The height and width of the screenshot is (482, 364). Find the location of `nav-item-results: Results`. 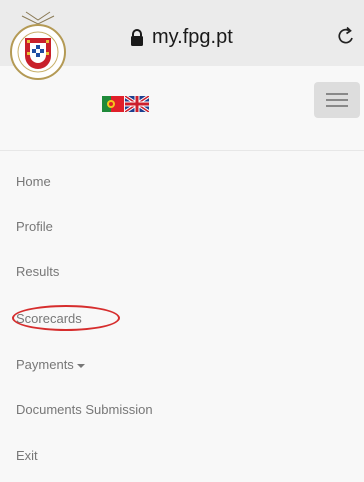

nav-item-results: Results is located at coordinates (37, 275).